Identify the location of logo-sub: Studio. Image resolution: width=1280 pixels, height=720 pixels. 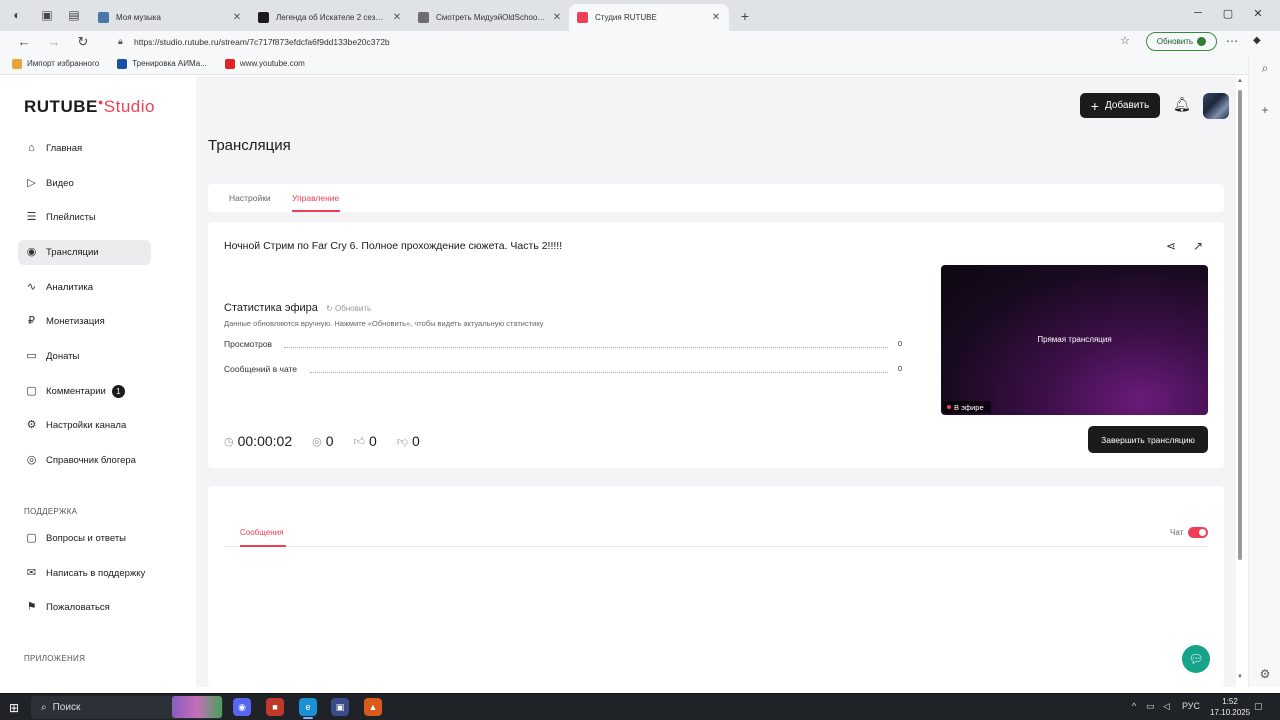
(129, 106).